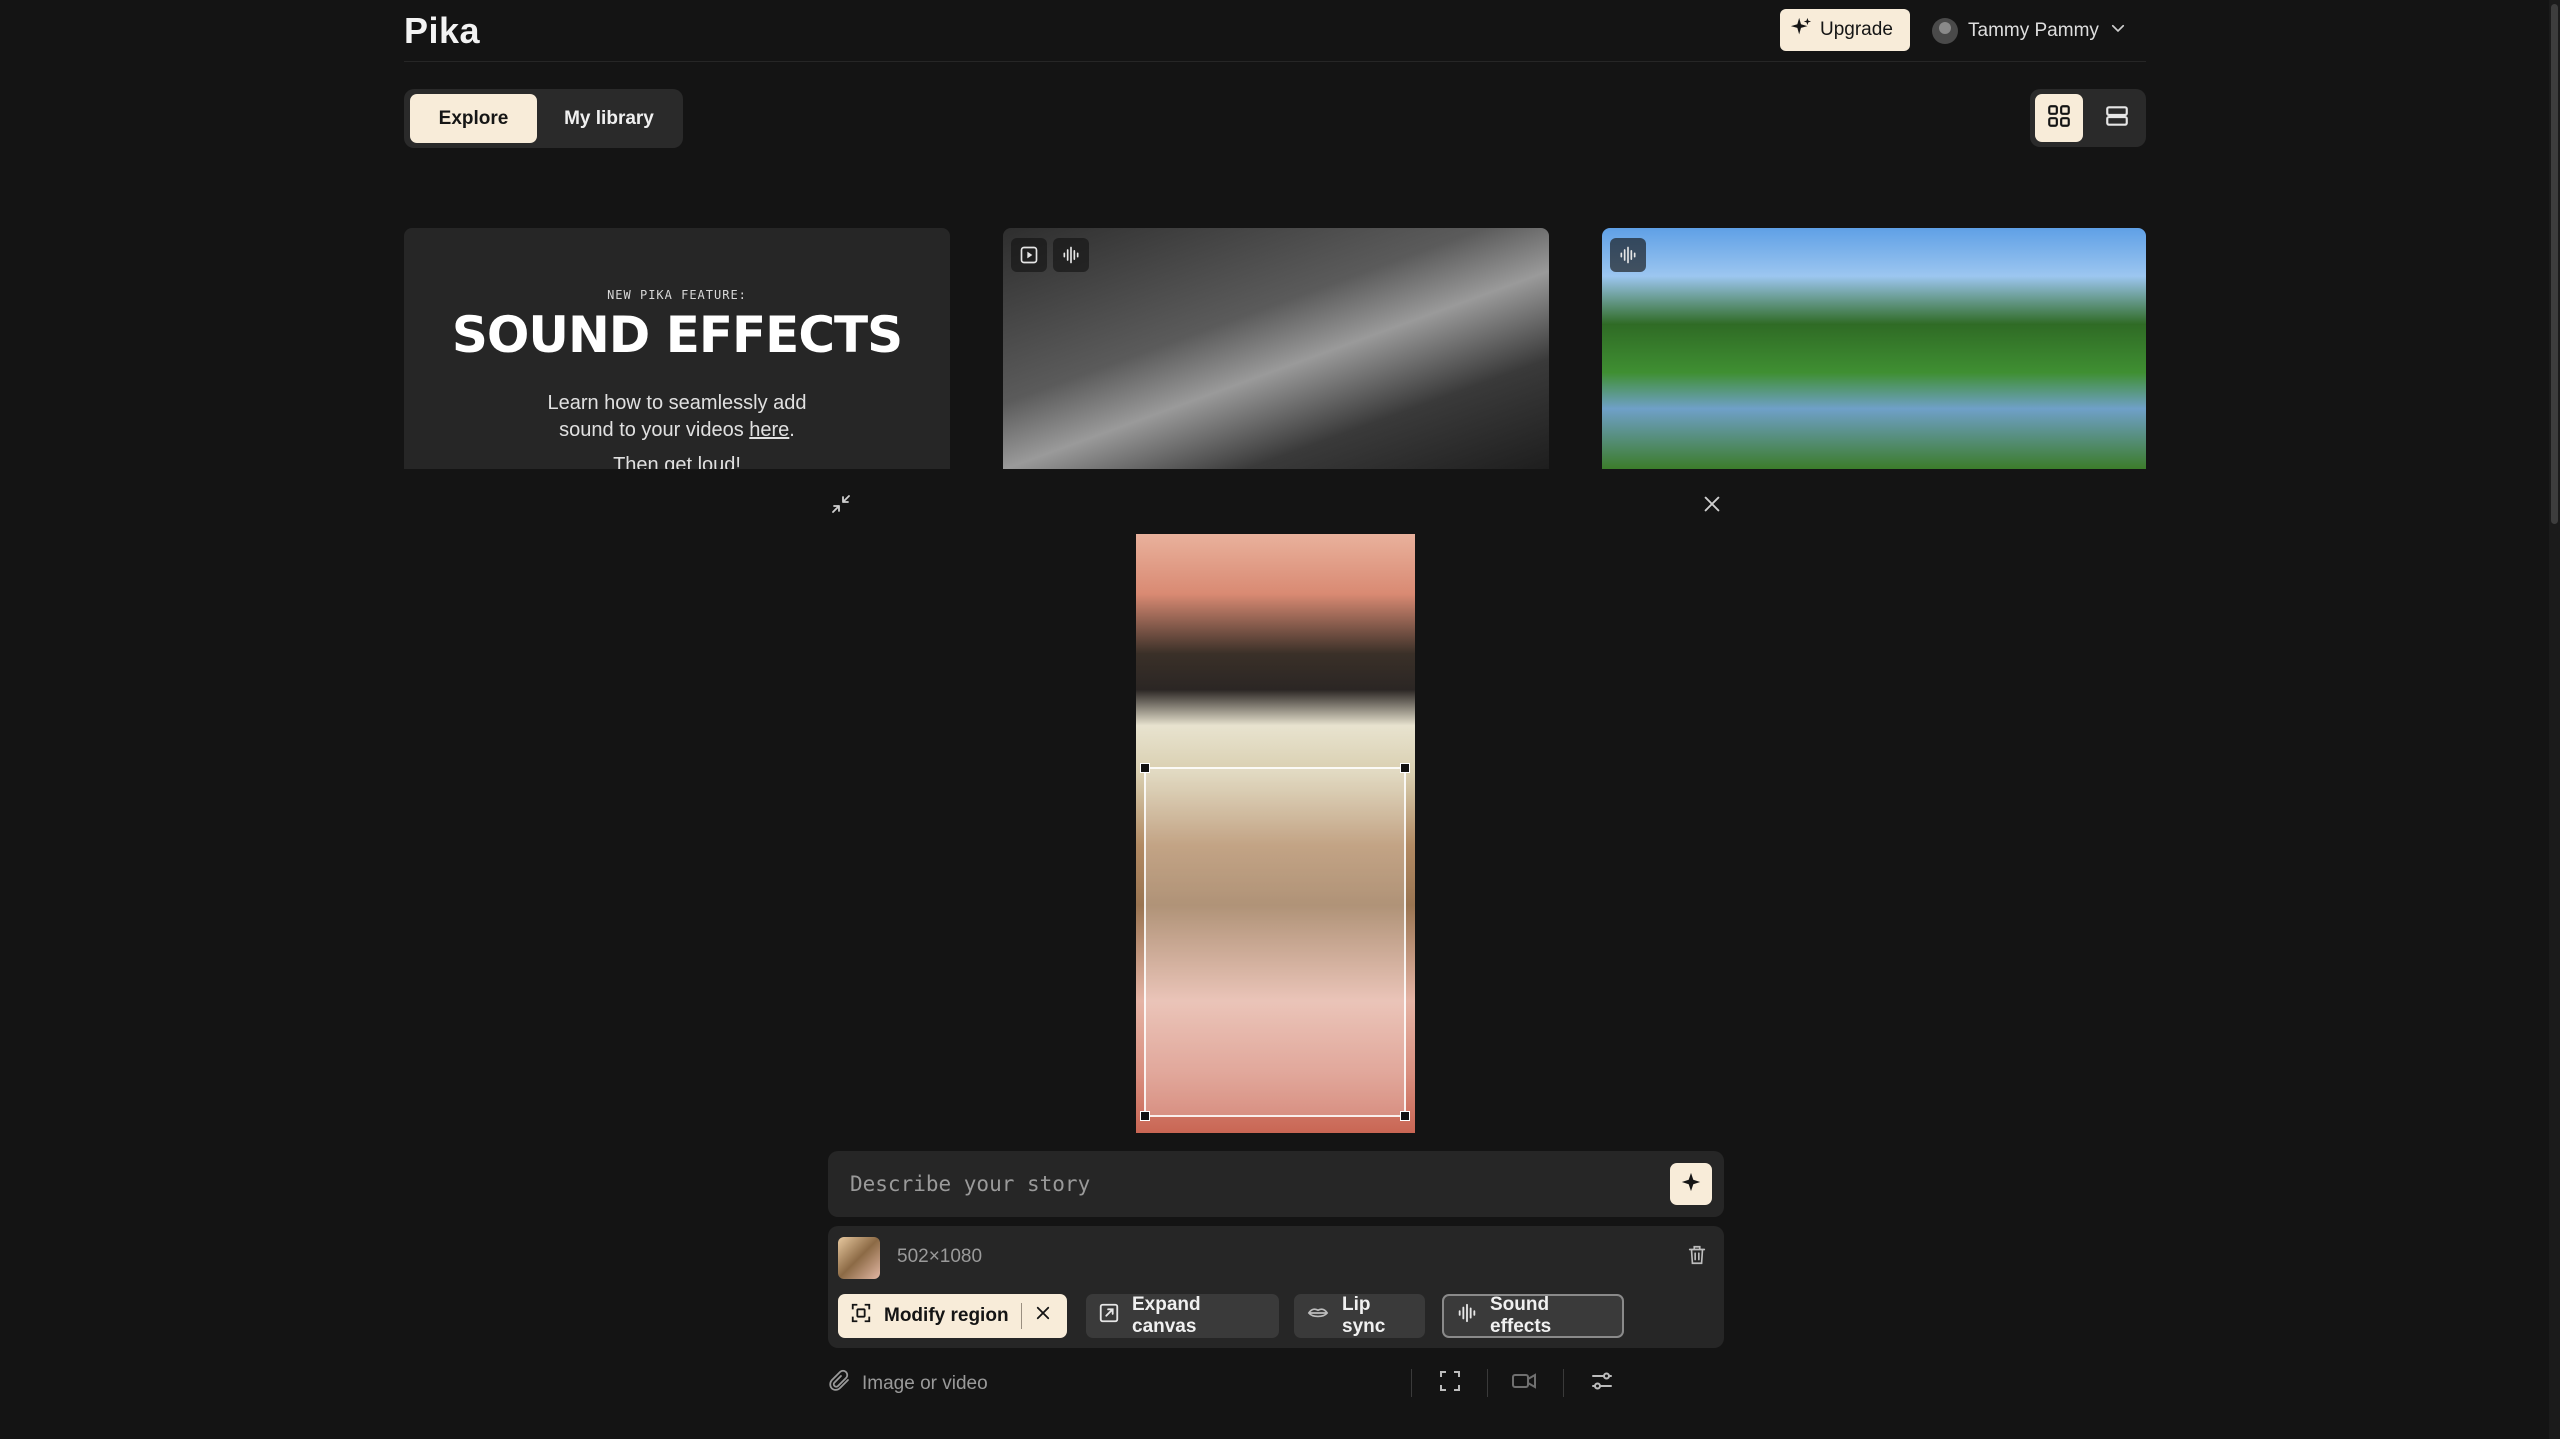  What do you see at coordinates (1275, 942) in the screenshot?
I see `modify-region-selection` at bounding box center [1275, 942].